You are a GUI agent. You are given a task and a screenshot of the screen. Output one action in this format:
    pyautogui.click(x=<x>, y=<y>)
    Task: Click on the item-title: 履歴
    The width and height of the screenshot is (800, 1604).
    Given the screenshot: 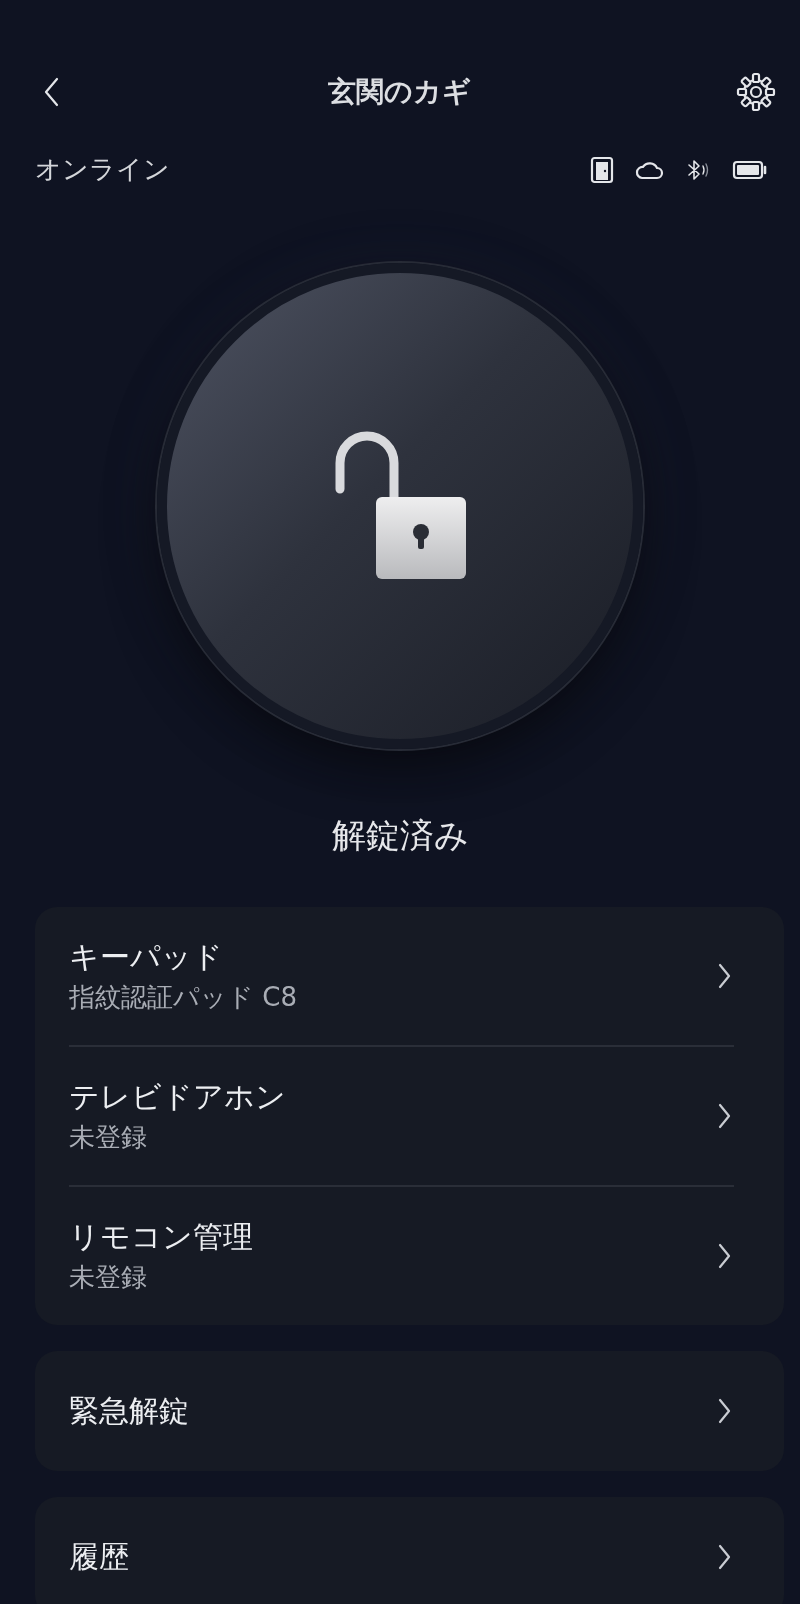 What is the action you would take?
    pyautogui.click(x=99, y=1556)
    